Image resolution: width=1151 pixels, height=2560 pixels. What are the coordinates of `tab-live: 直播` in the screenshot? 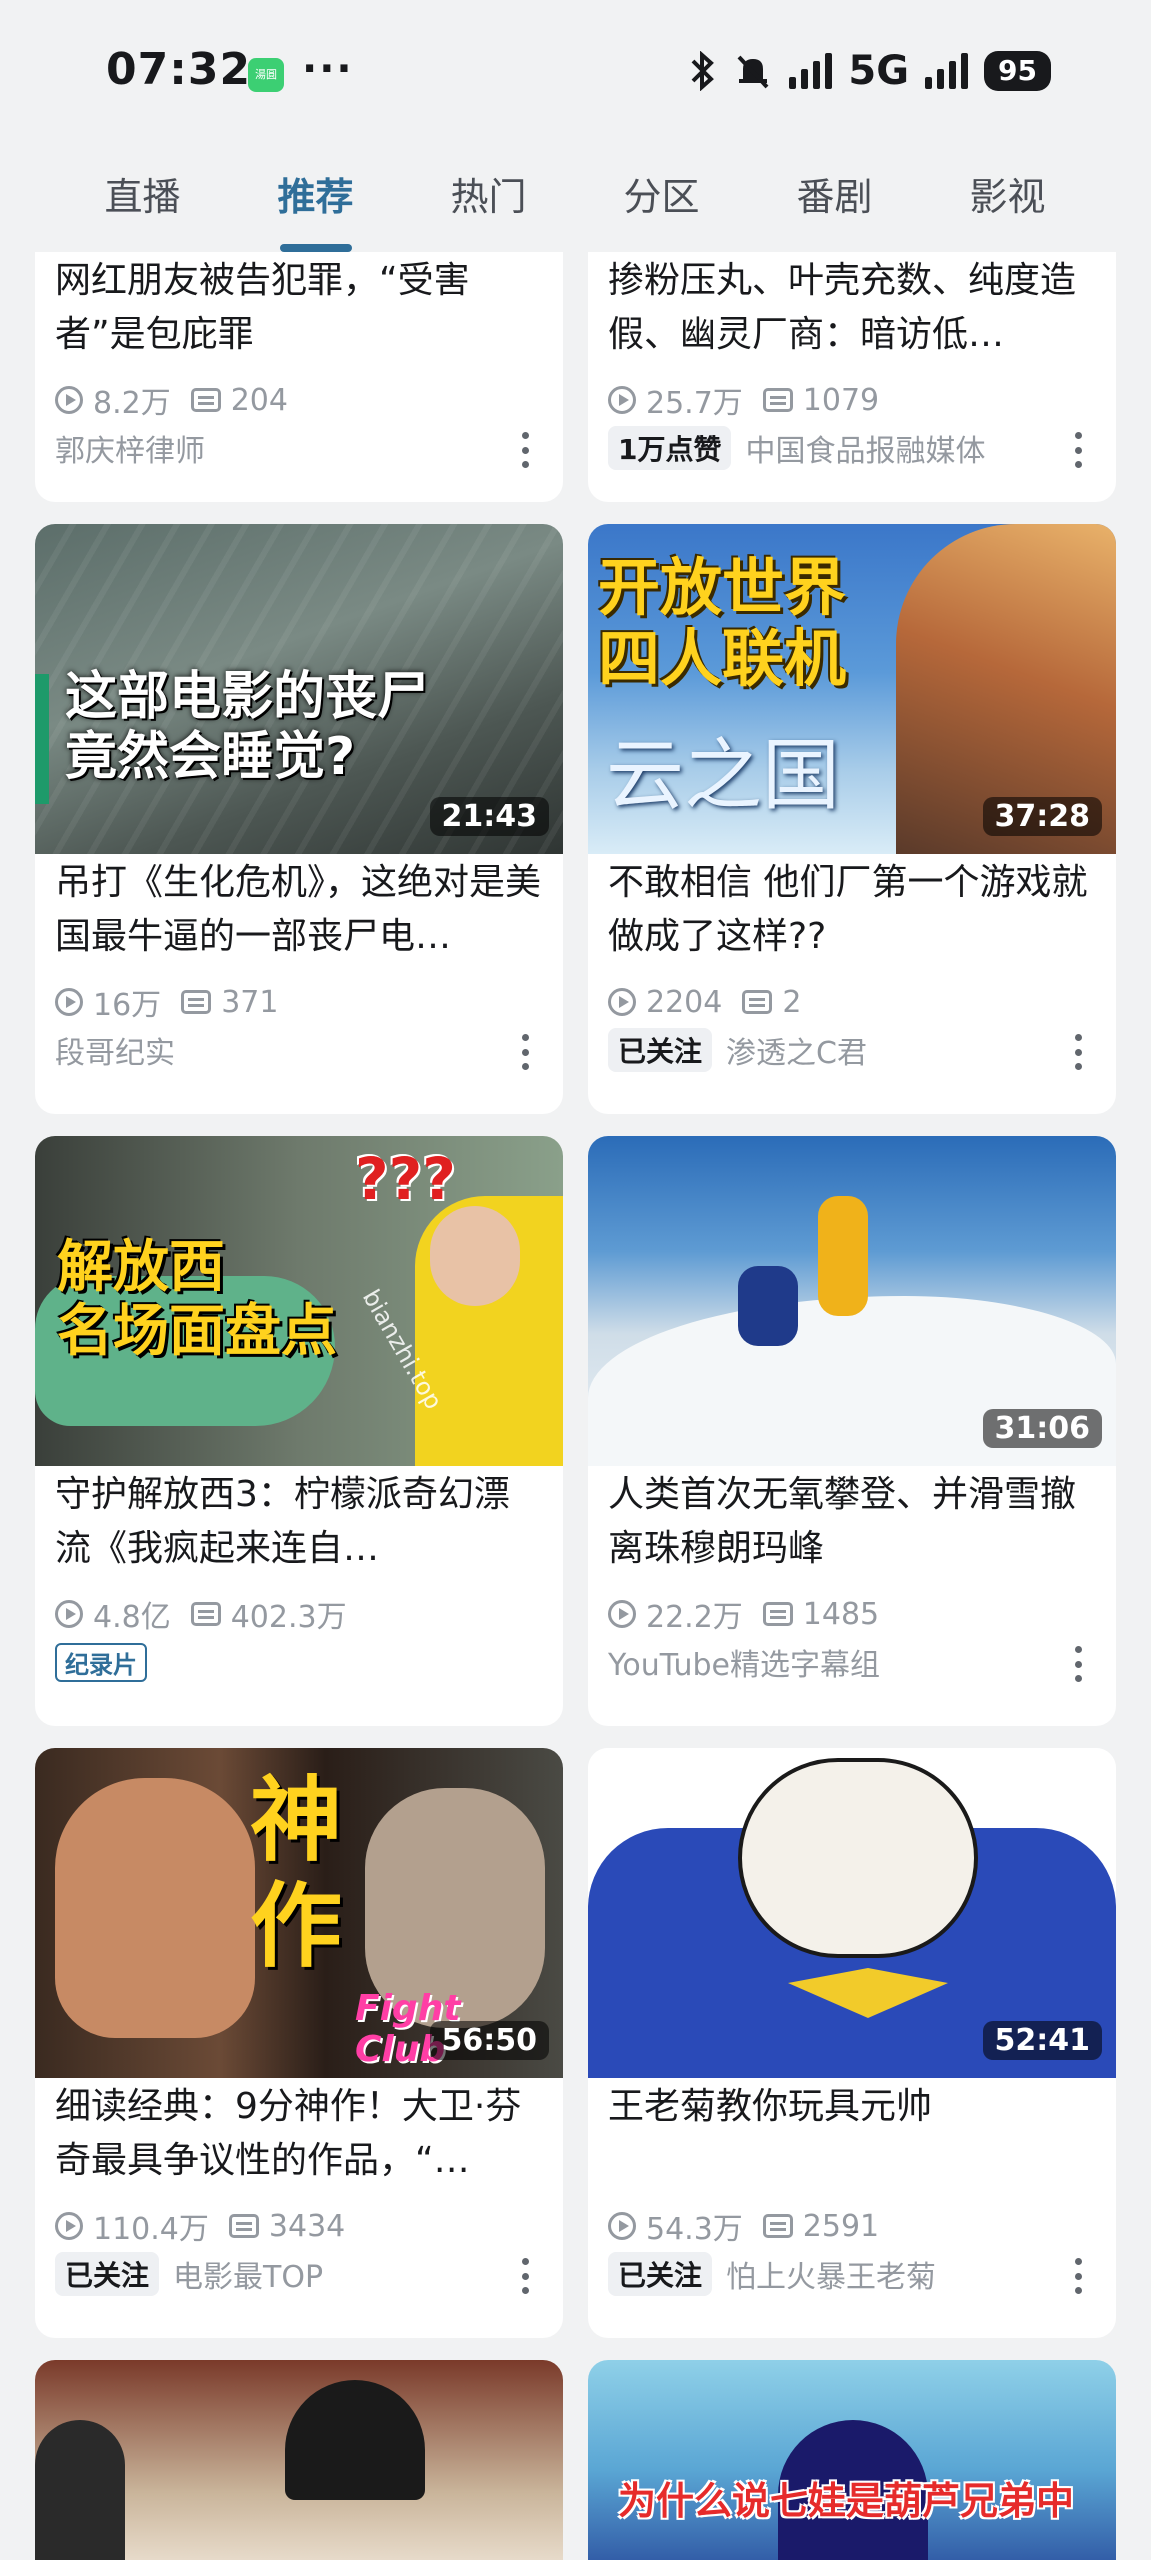 It's located at (142, 196).